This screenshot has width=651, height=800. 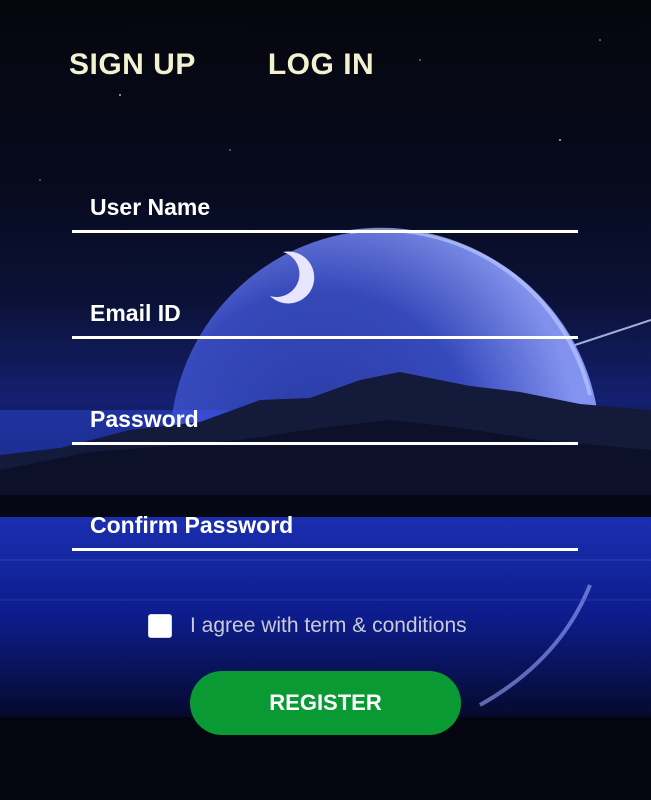 I want to click on email-field, so click(x=325, y=314).